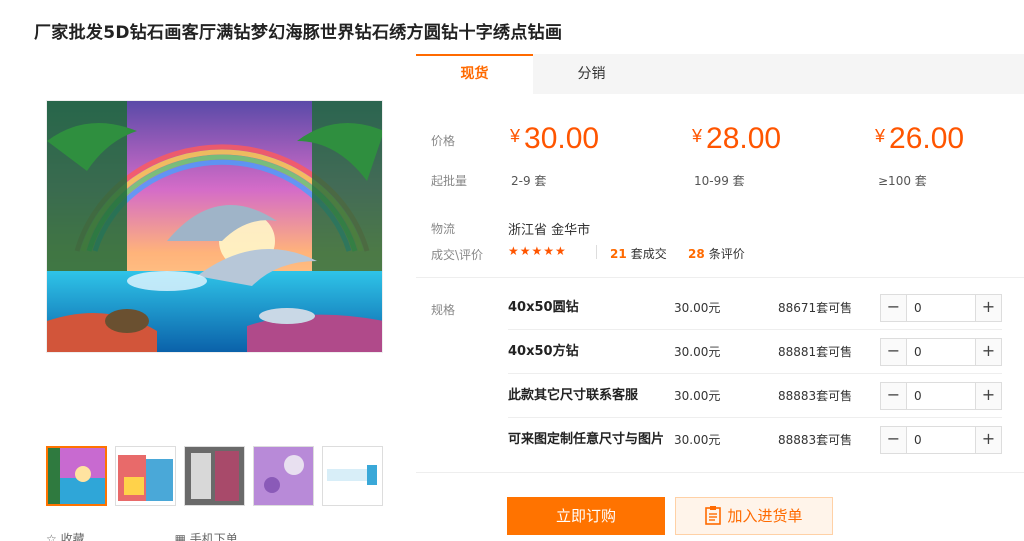 The height and width of the screenshot is (541, 1024). What do you see at coordinates (719, 181) in the screenshot?
I see `moq-range-2: 10-99 套` at bounding box center [719, 181].